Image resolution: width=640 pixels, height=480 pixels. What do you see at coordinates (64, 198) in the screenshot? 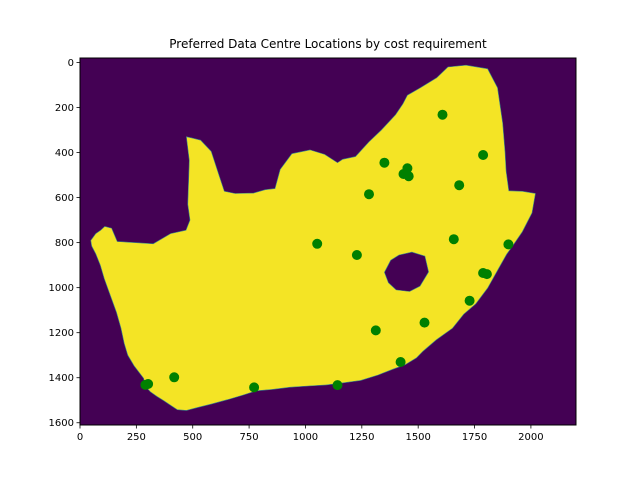
I see `y-tick-label: 600` at bounding box center [64, 198].